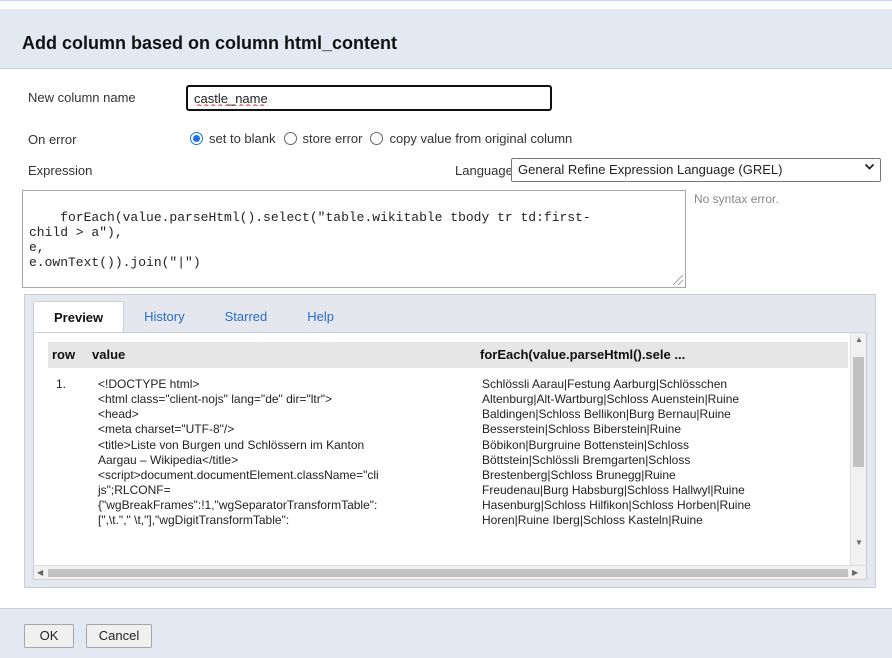 The width and height of the screenshot is (892, 658). Describe the element at coordinates (79, 317) in the screenshot. I see `tab-preview: Preview` at that location.